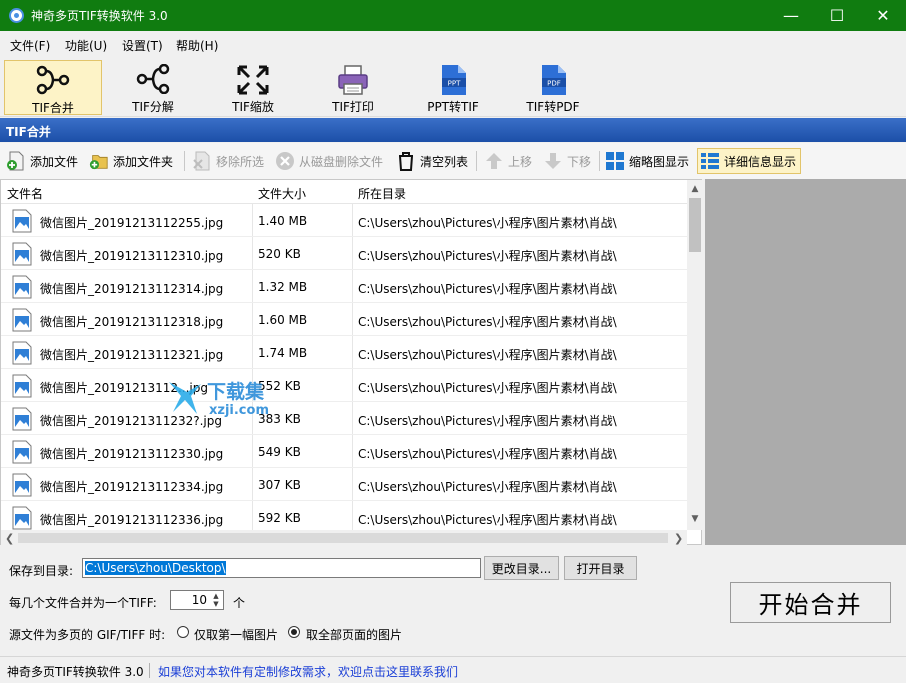  What do you see at coordinates (149, 670) in the screenshot?
I see `status-divider` at bounding box center [149, 670].